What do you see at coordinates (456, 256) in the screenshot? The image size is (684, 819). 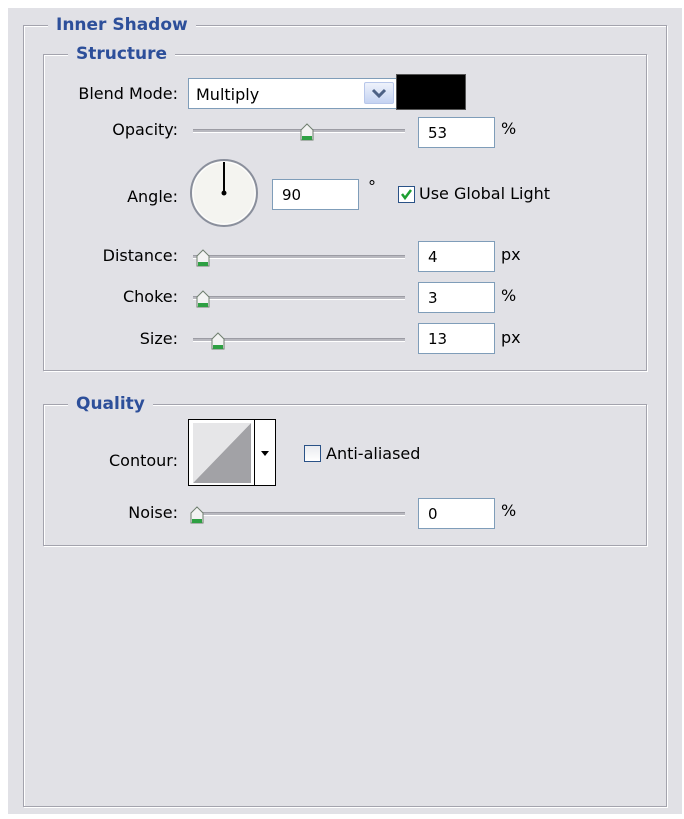 I see `distance-input: 4` at bounding box center [456, 256].